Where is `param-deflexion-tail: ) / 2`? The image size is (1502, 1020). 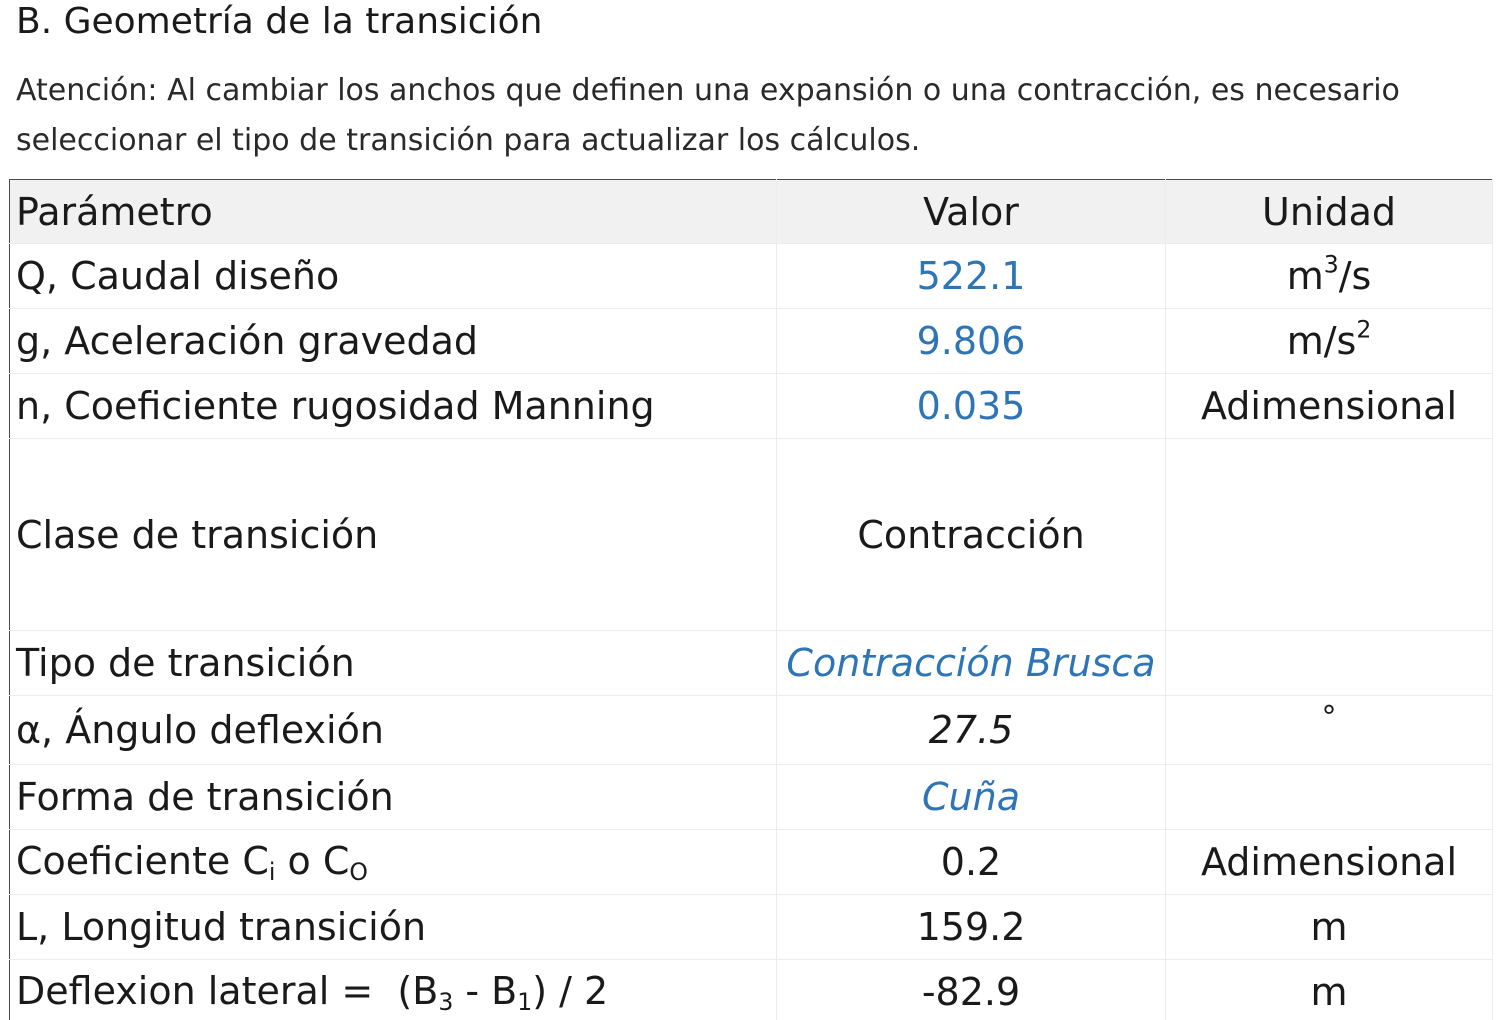
param-deflexion-tail: ) / 2 is located at coordinates (570, 990).